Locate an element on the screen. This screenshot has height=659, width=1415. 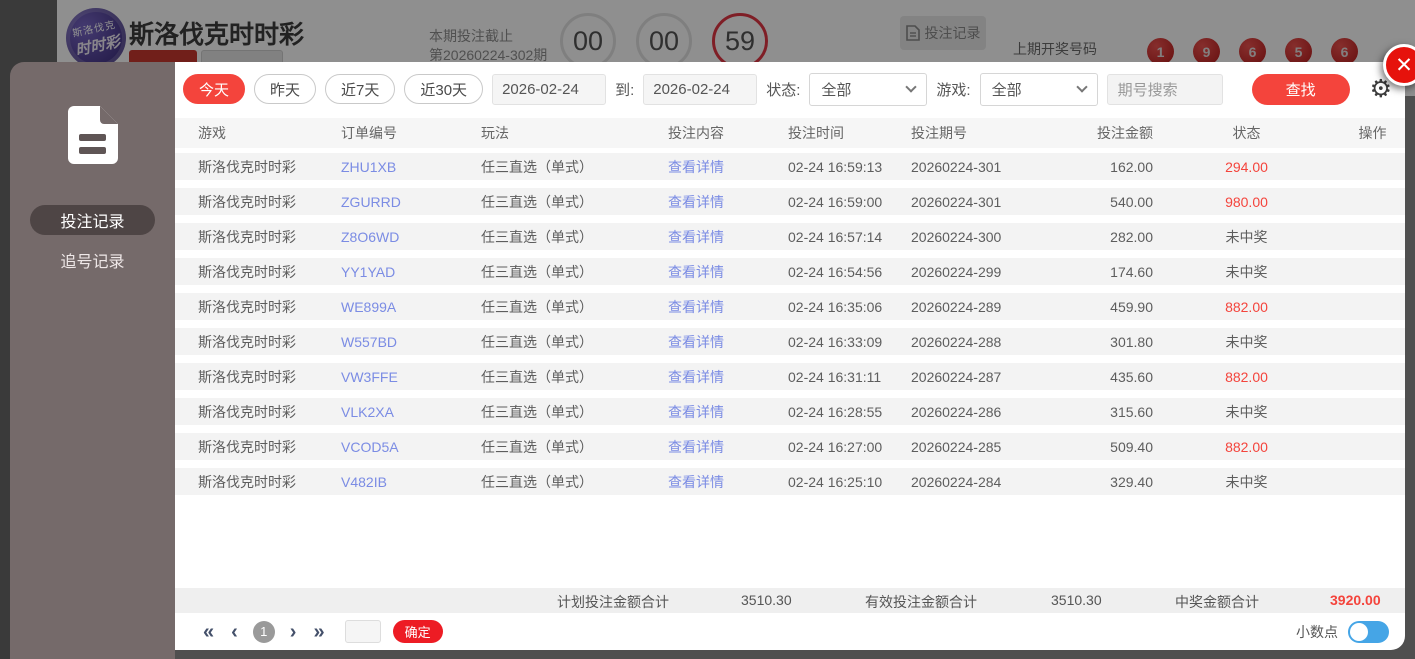
column-header: 投注金额 is located at coordinates (1125, 133).